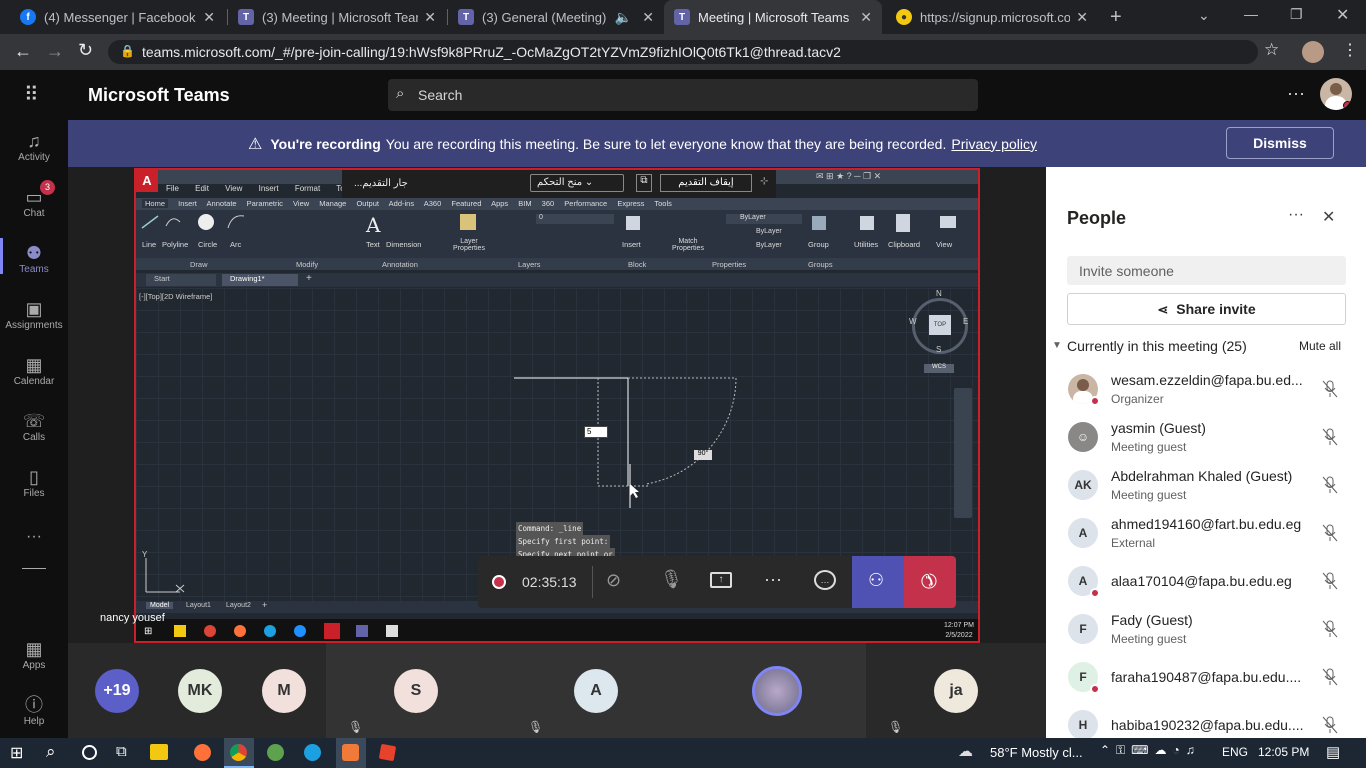  Describe the element at coordinates (764, 181) in the screenshot. I see `pin-icon: ⊹` at that location.